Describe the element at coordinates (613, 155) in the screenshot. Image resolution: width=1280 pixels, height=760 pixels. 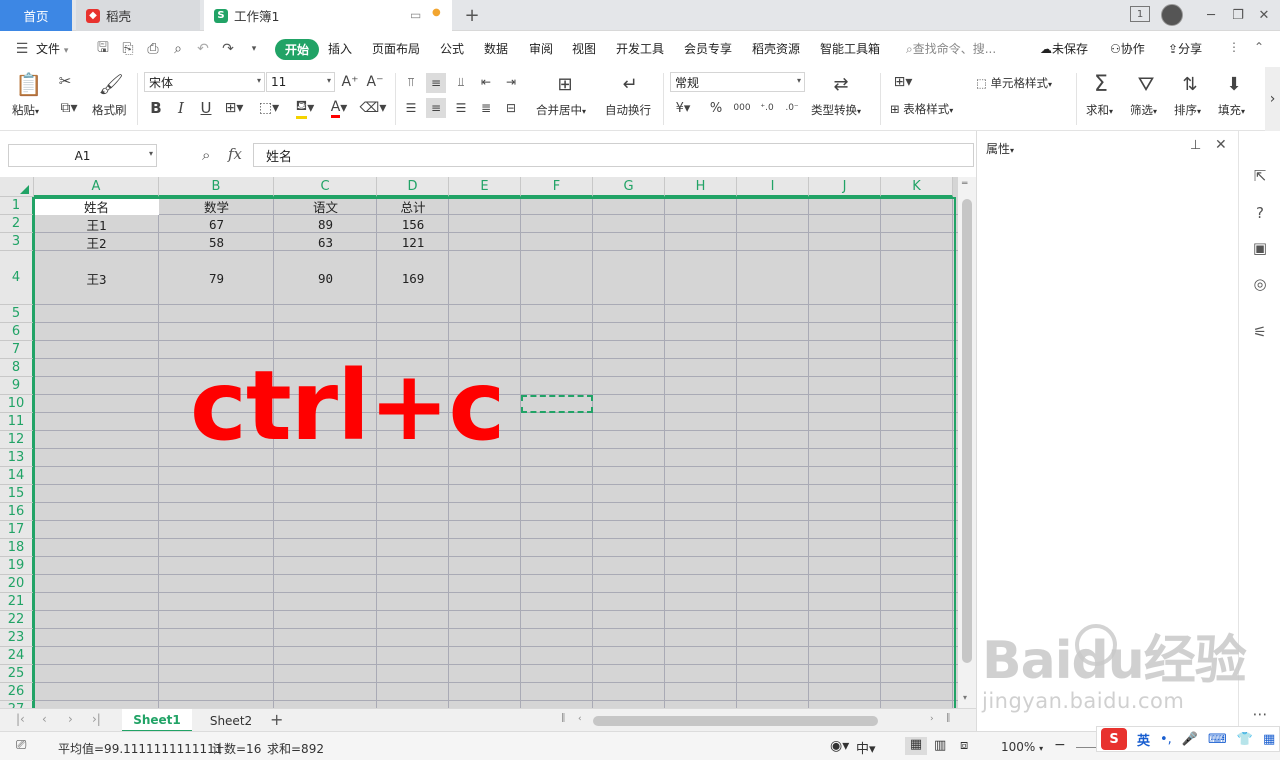
I see `formula-input: 姓名` at that location.